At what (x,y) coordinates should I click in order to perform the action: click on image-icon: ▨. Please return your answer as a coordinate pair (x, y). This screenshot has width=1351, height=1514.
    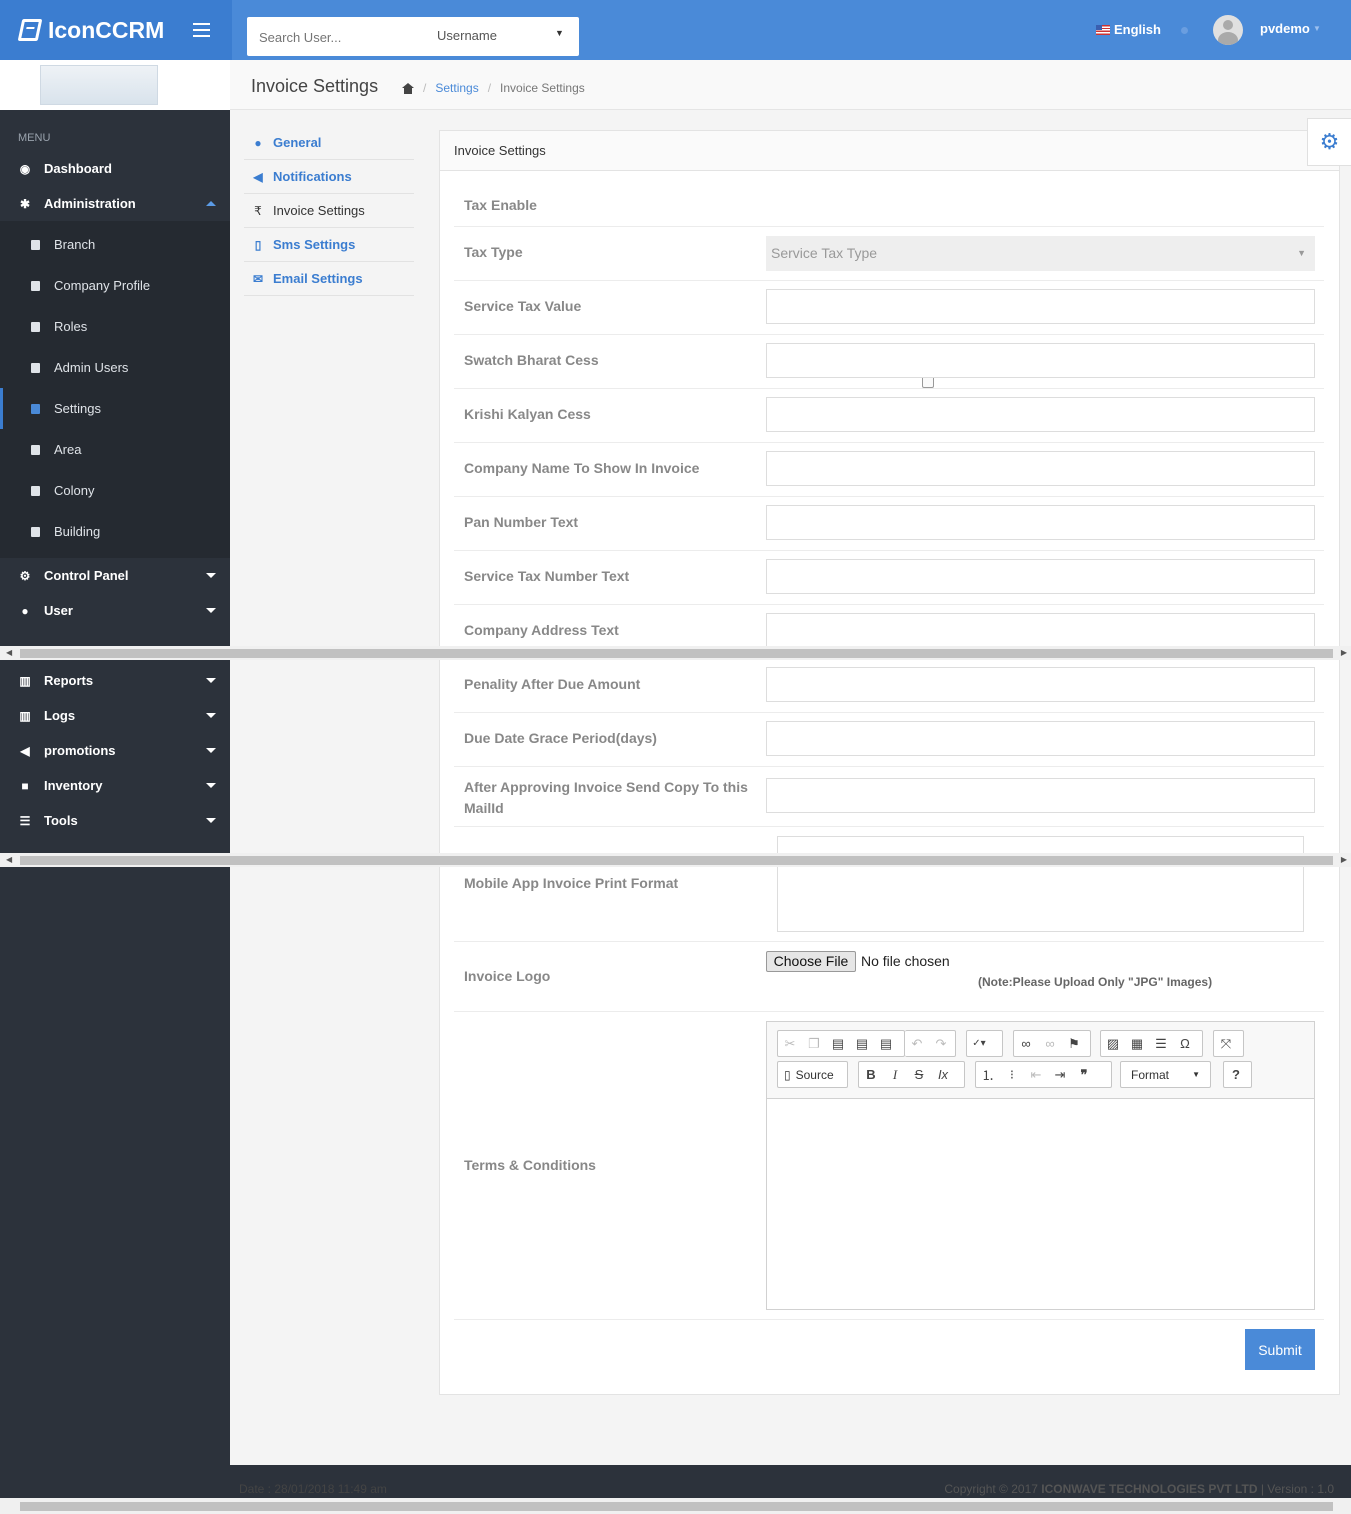
    Looking at the image, I should click on (1113, 1043).